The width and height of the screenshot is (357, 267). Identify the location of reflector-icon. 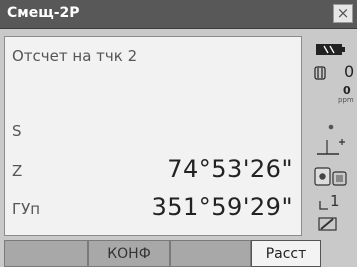
(332, 179).